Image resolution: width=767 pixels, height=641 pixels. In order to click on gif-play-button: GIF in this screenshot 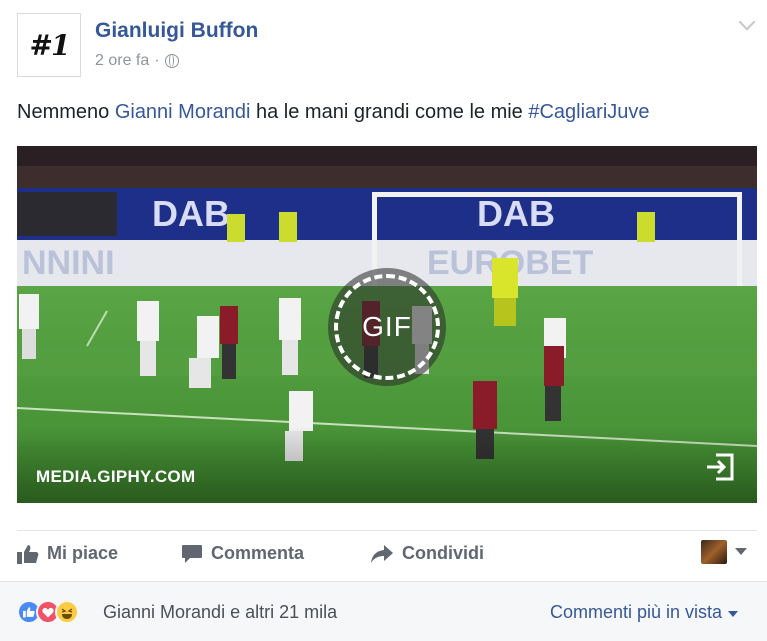, I will do `click(387, 327)`.